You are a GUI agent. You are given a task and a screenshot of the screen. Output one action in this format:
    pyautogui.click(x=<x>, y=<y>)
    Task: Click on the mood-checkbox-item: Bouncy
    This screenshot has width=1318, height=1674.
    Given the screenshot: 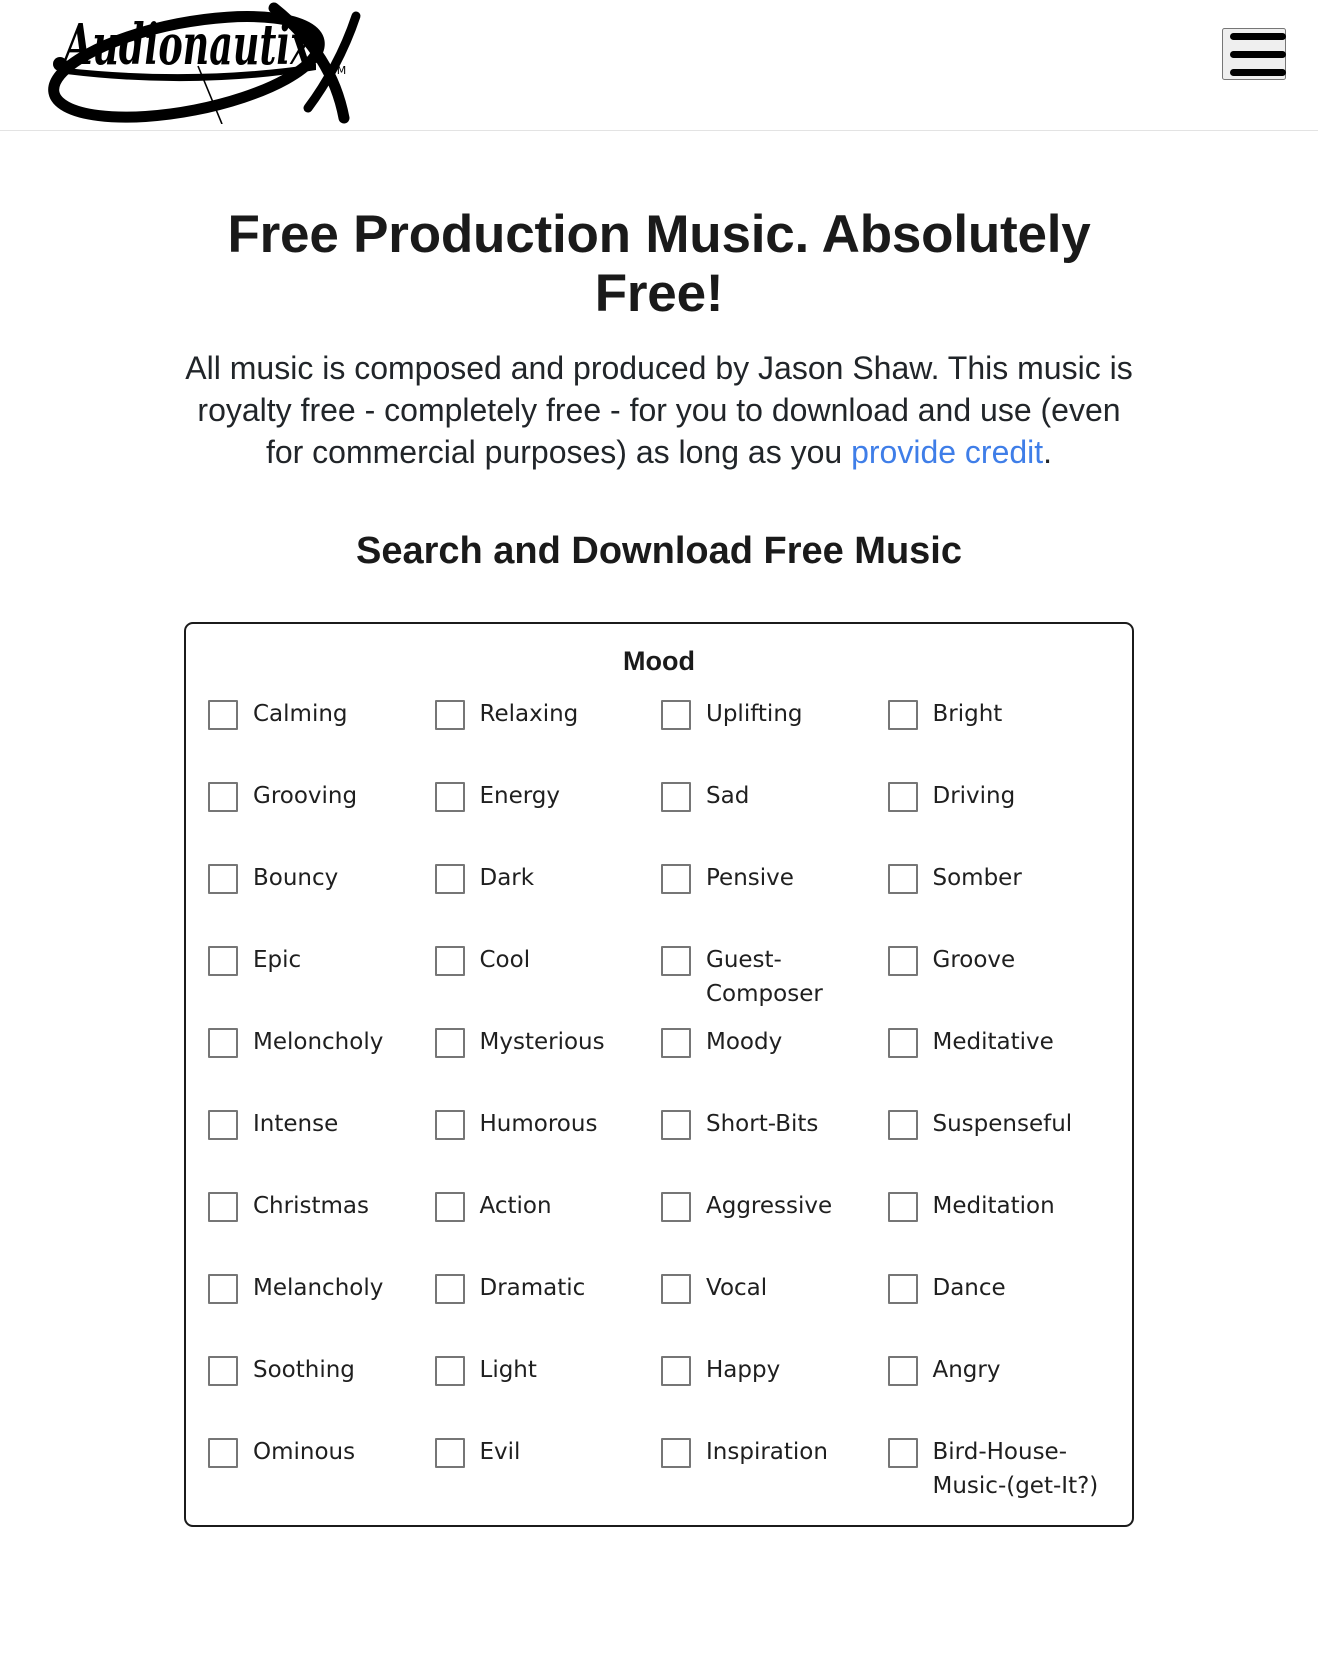 What is the action you would take?
    pyautogui.click(x=321, y=890)
    